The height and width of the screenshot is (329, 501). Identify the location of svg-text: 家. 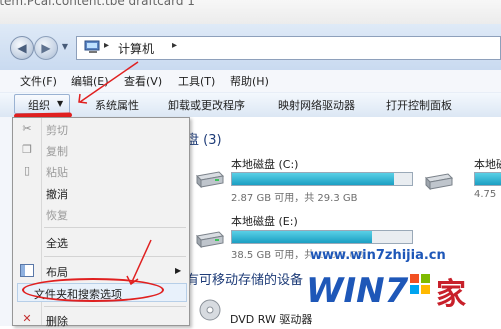
(451, 294).